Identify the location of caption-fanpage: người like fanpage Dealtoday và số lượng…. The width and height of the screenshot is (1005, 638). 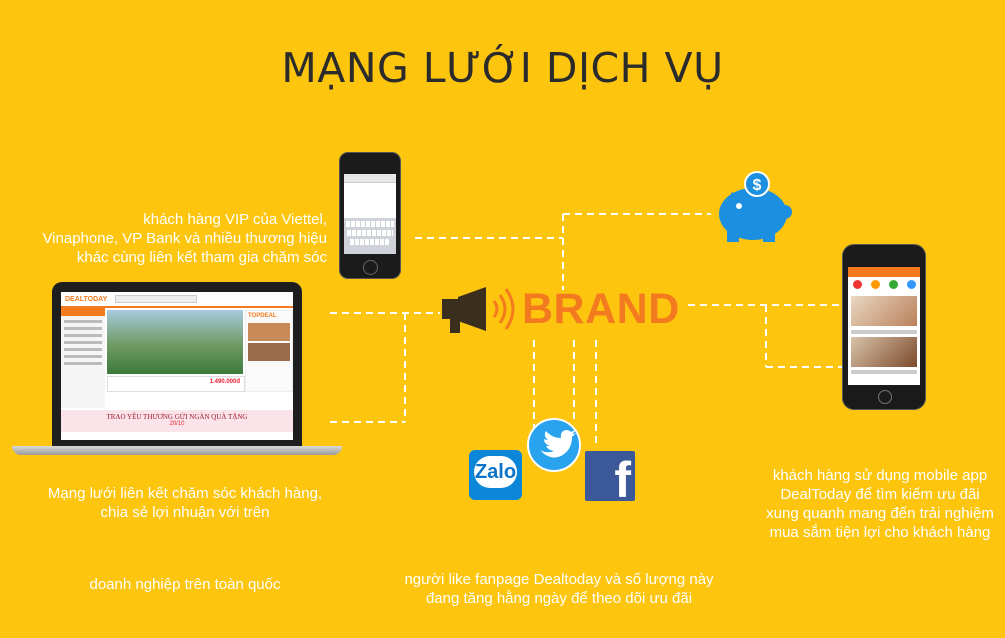
(559, 589).